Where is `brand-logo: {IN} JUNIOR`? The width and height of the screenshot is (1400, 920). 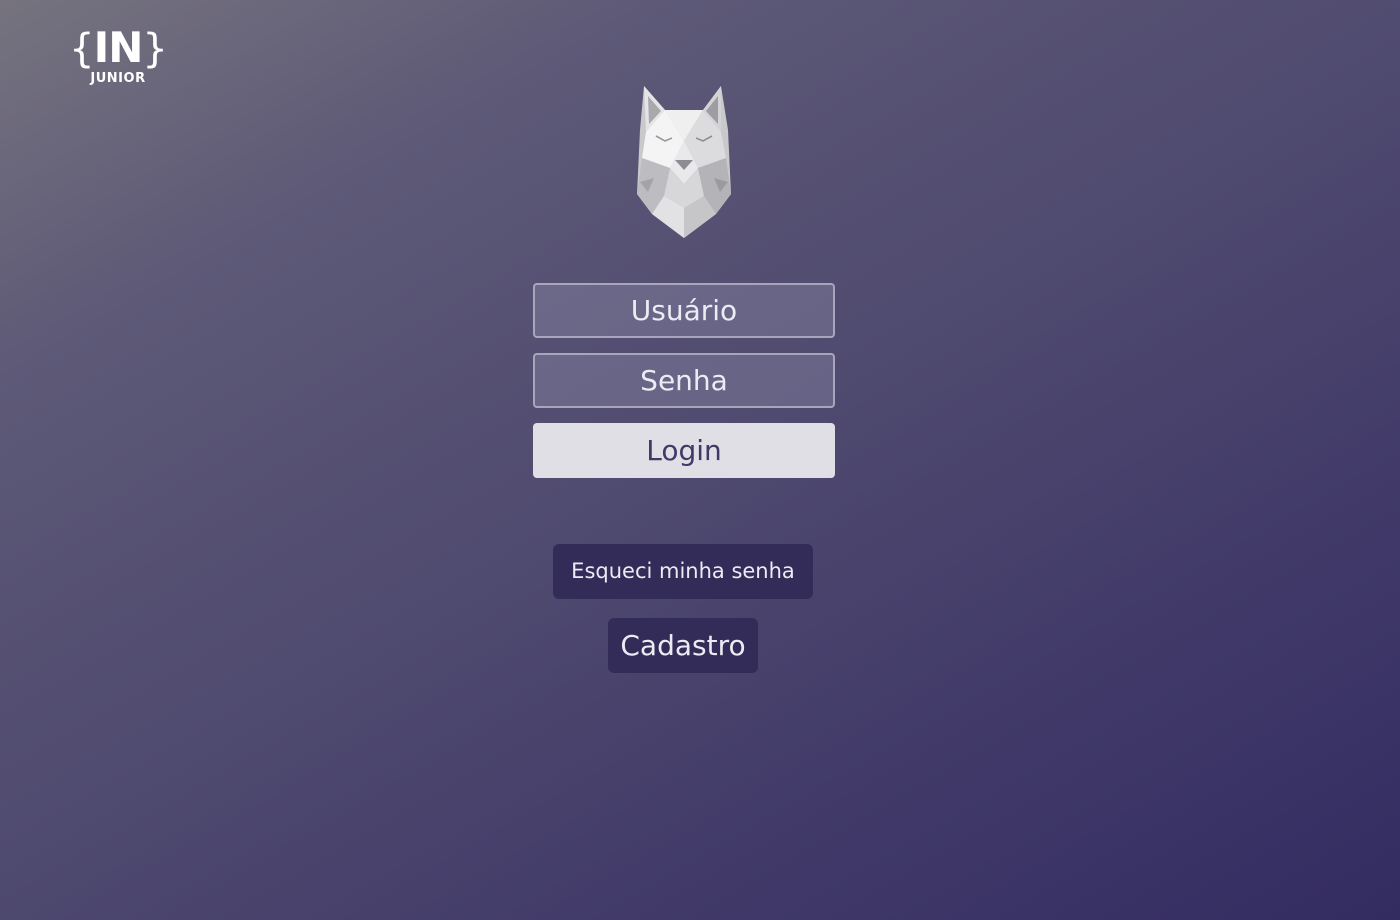
brand-logo: {IN} JUNIOR is located at coordinates (118, 56).